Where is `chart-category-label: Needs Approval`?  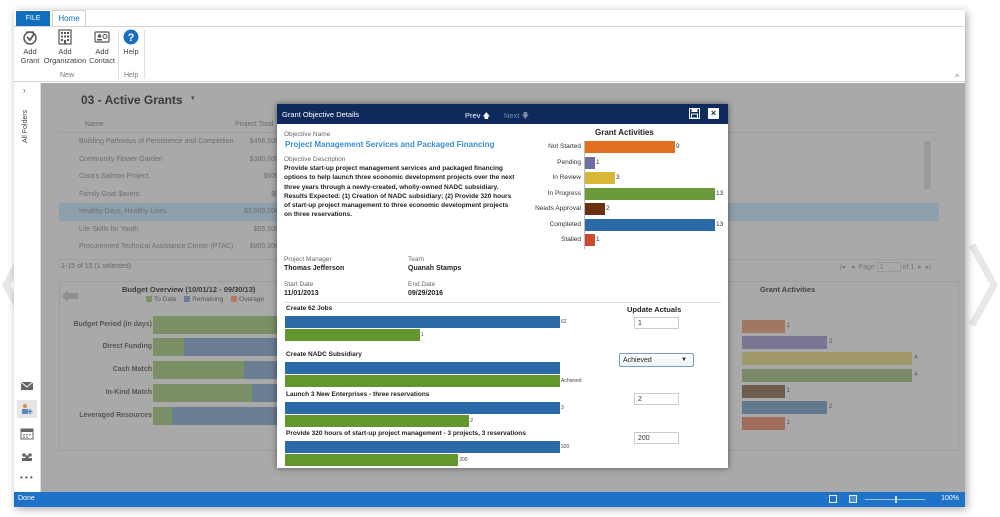
chart-category-label: Needs Approval is located at coordinates (558, 208).